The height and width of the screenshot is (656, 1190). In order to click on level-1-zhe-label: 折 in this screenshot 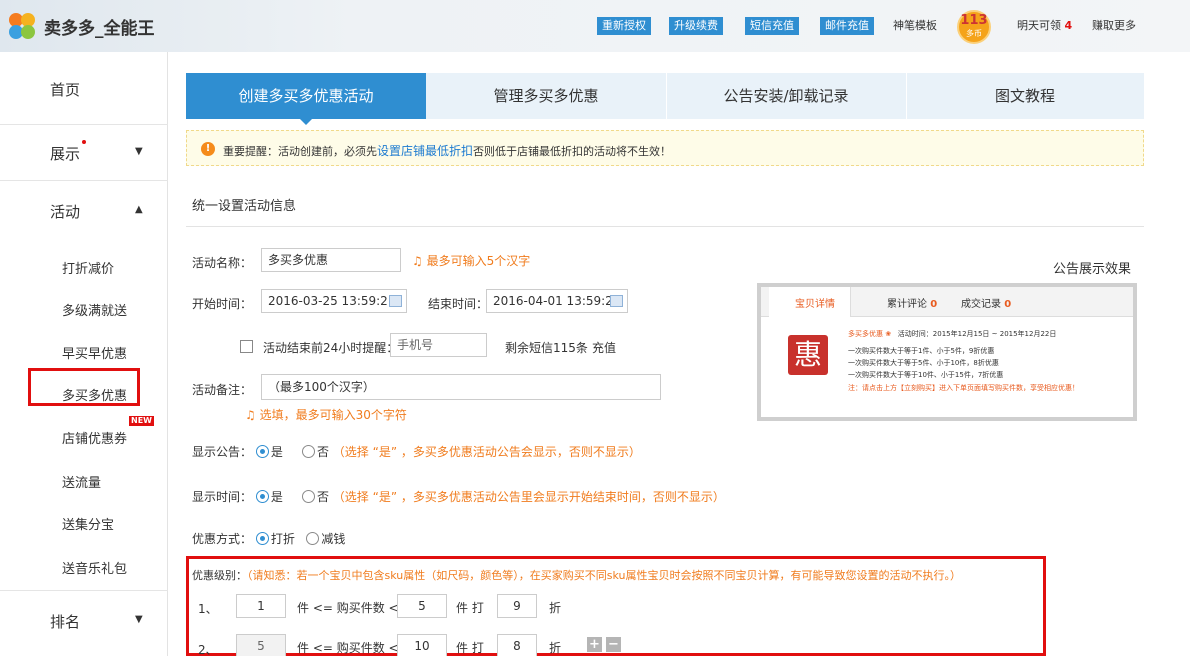, I will do `click(555, 608)`.